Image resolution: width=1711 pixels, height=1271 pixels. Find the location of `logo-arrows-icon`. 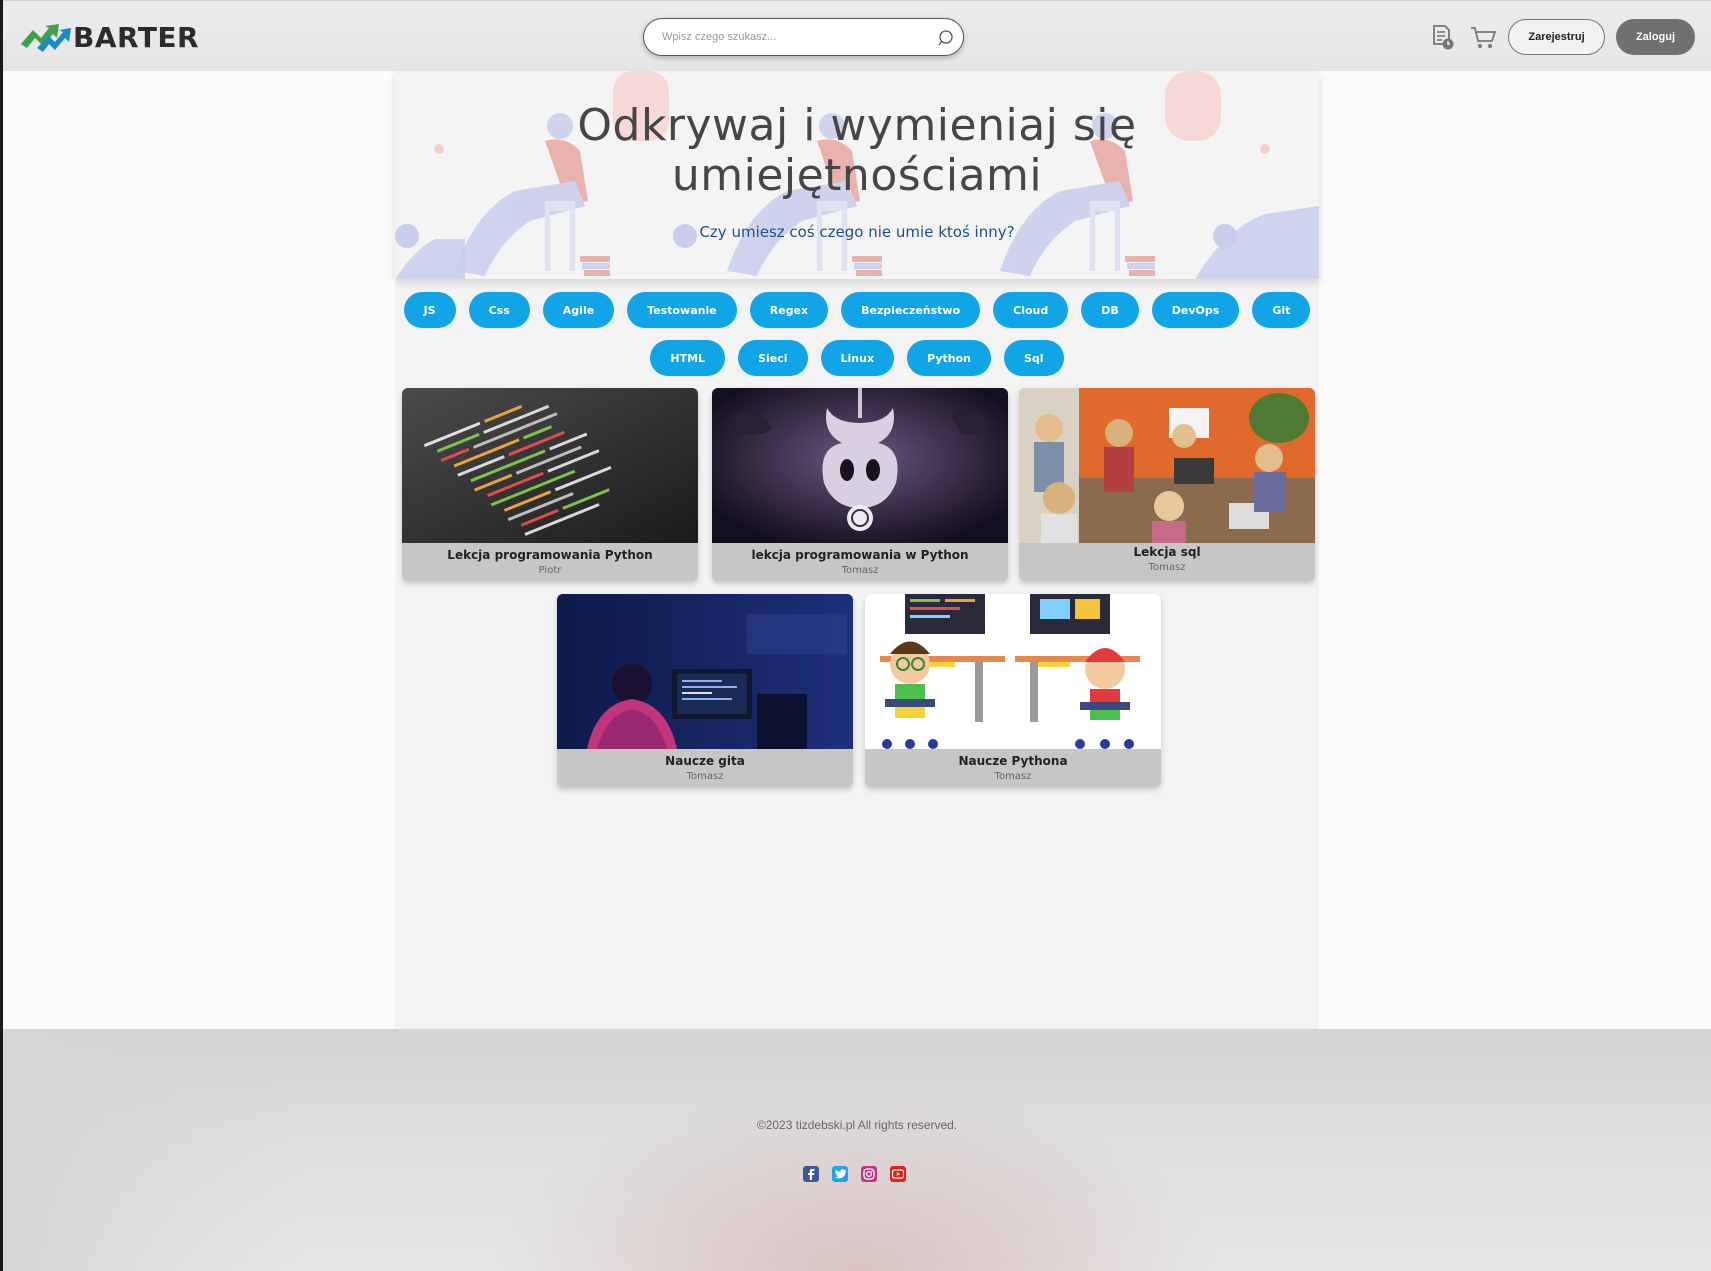

logo-arrows-icon is located at coordinates (46, 37).